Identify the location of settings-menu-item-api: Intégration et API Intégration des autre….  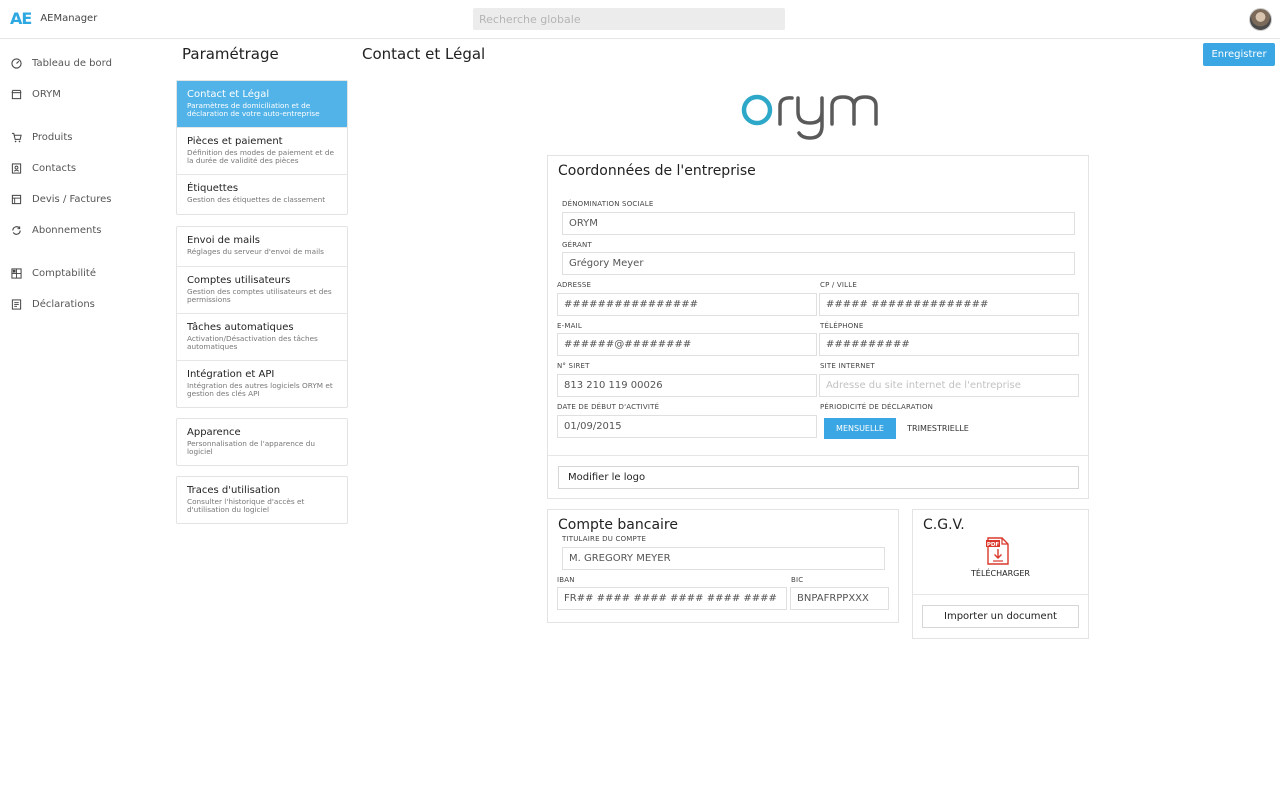
(262, 384).